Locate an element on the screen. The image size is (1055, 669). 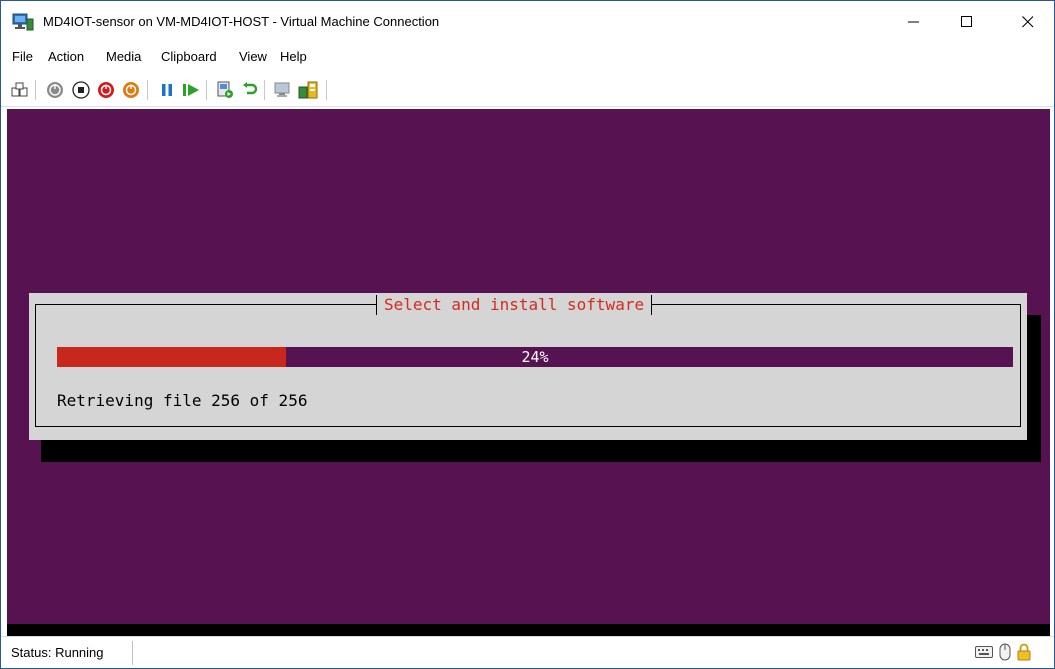
ctrl-alt-del-button is located at coordinates (20, 90).